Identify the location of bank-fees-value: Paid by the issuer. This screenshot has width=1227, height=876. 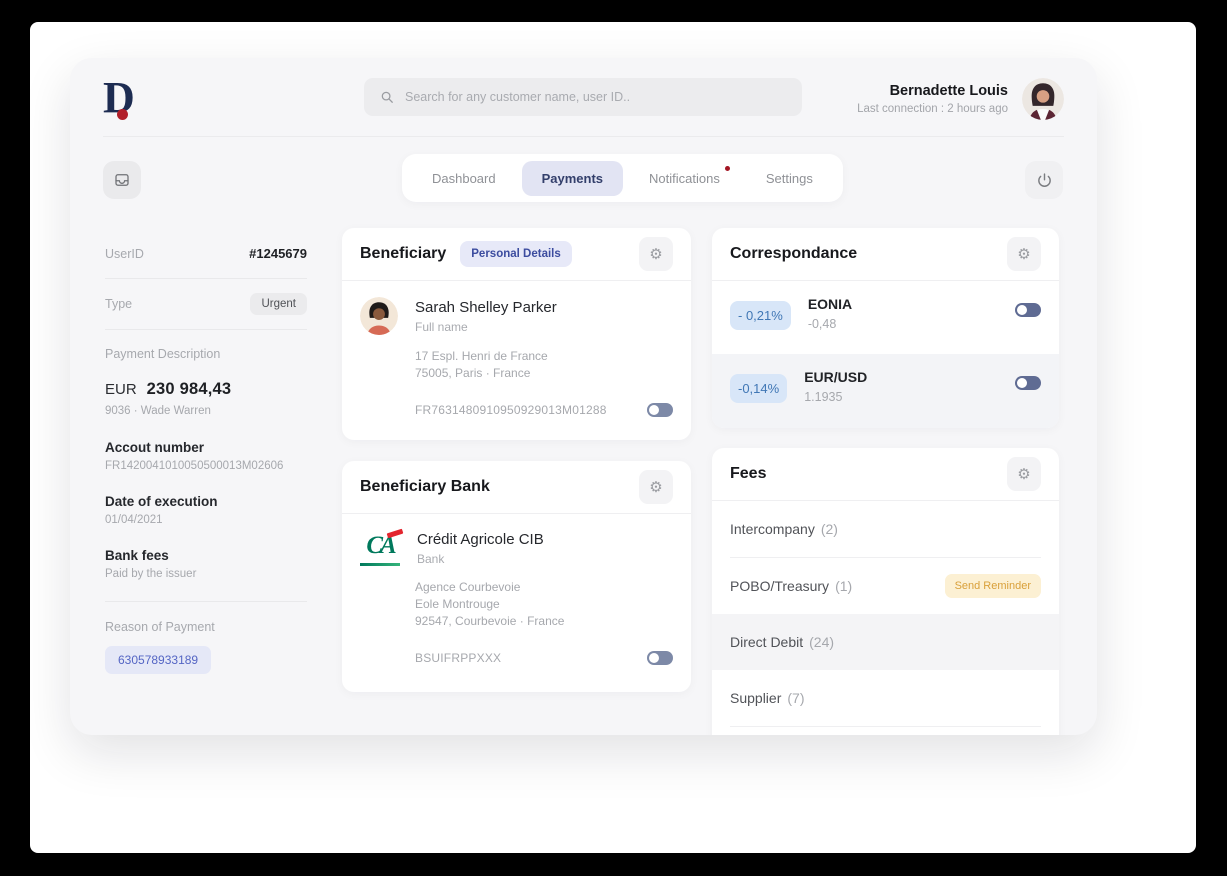
(151, 574).